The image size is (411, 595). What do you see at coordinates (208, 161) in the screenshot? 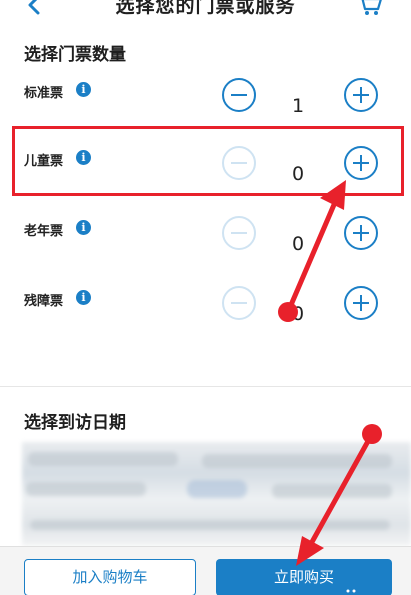
I see `highlight-box` at bounding box center [208, 161].